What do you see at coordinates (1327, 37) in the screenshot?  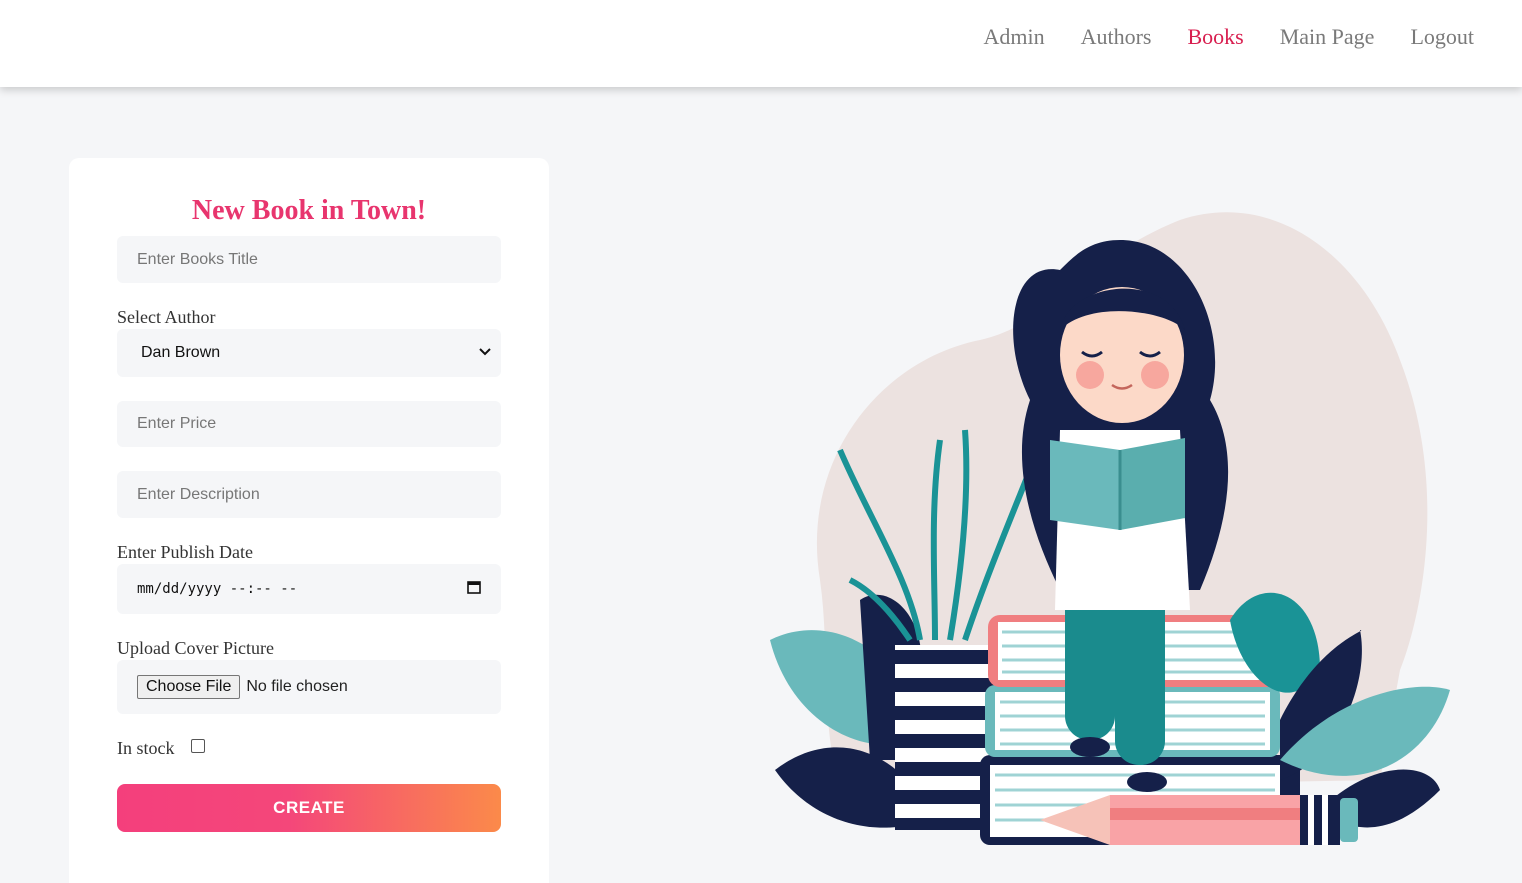 I see `nav-main-page-link: Main Page` at bounding box center [1327, 37].